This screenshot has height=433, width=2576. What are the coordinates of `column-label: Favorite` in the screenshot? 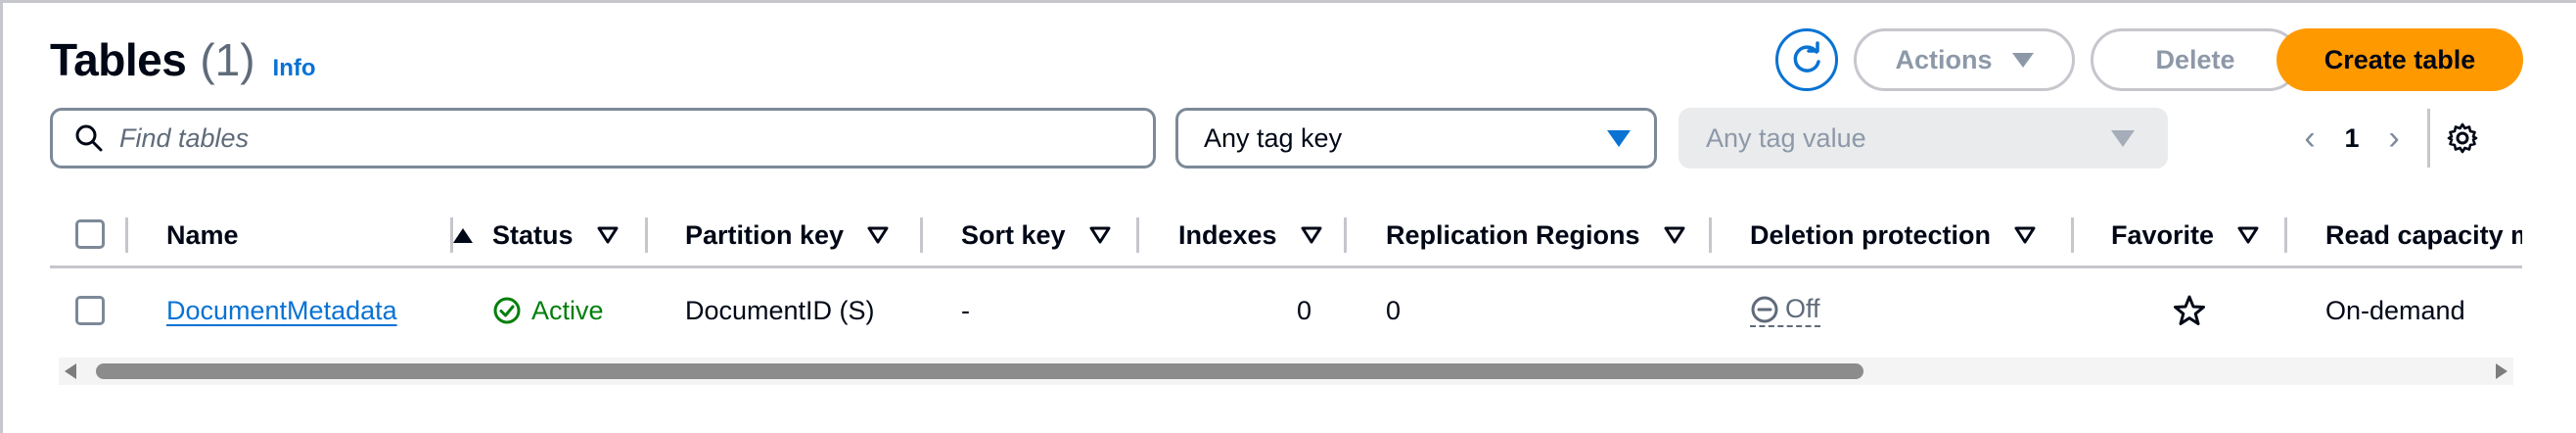 It's located at (2163, 234).